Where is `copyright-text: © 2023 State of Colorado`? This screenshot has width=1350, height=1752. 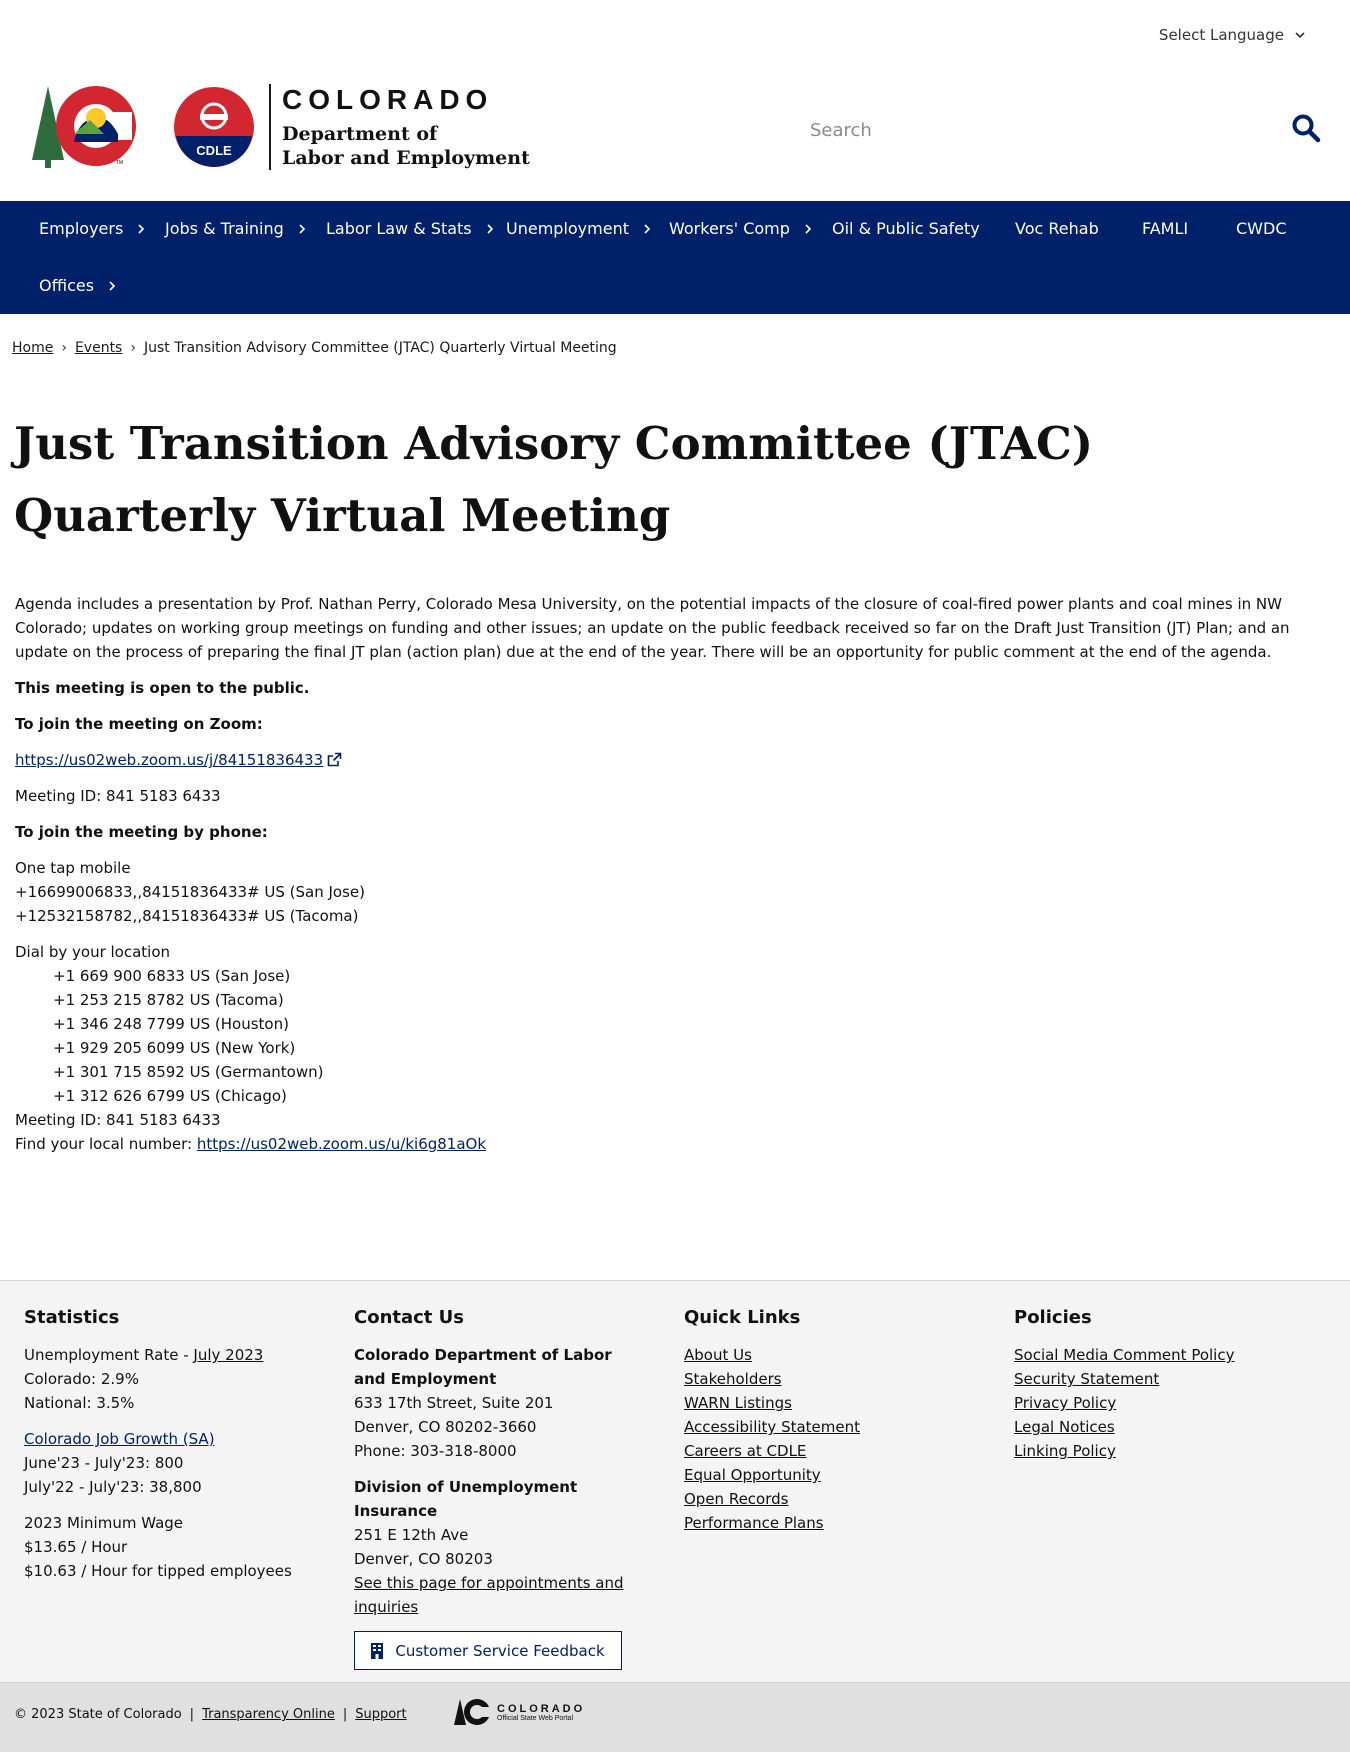
copyright-text: © 2023 State of Colorado is located at coordinates (98, 1714).